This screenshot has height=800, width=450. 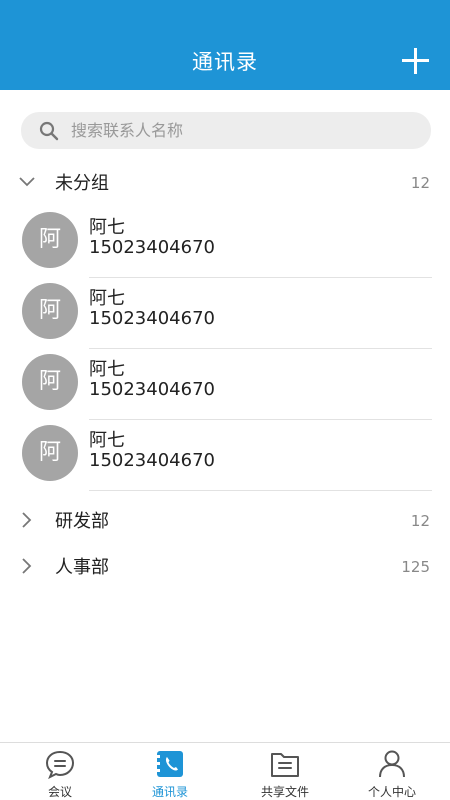 What do you see at coordinates (260, 490) in the screenshot?
I see `divider` at bounding box center [260, 490].